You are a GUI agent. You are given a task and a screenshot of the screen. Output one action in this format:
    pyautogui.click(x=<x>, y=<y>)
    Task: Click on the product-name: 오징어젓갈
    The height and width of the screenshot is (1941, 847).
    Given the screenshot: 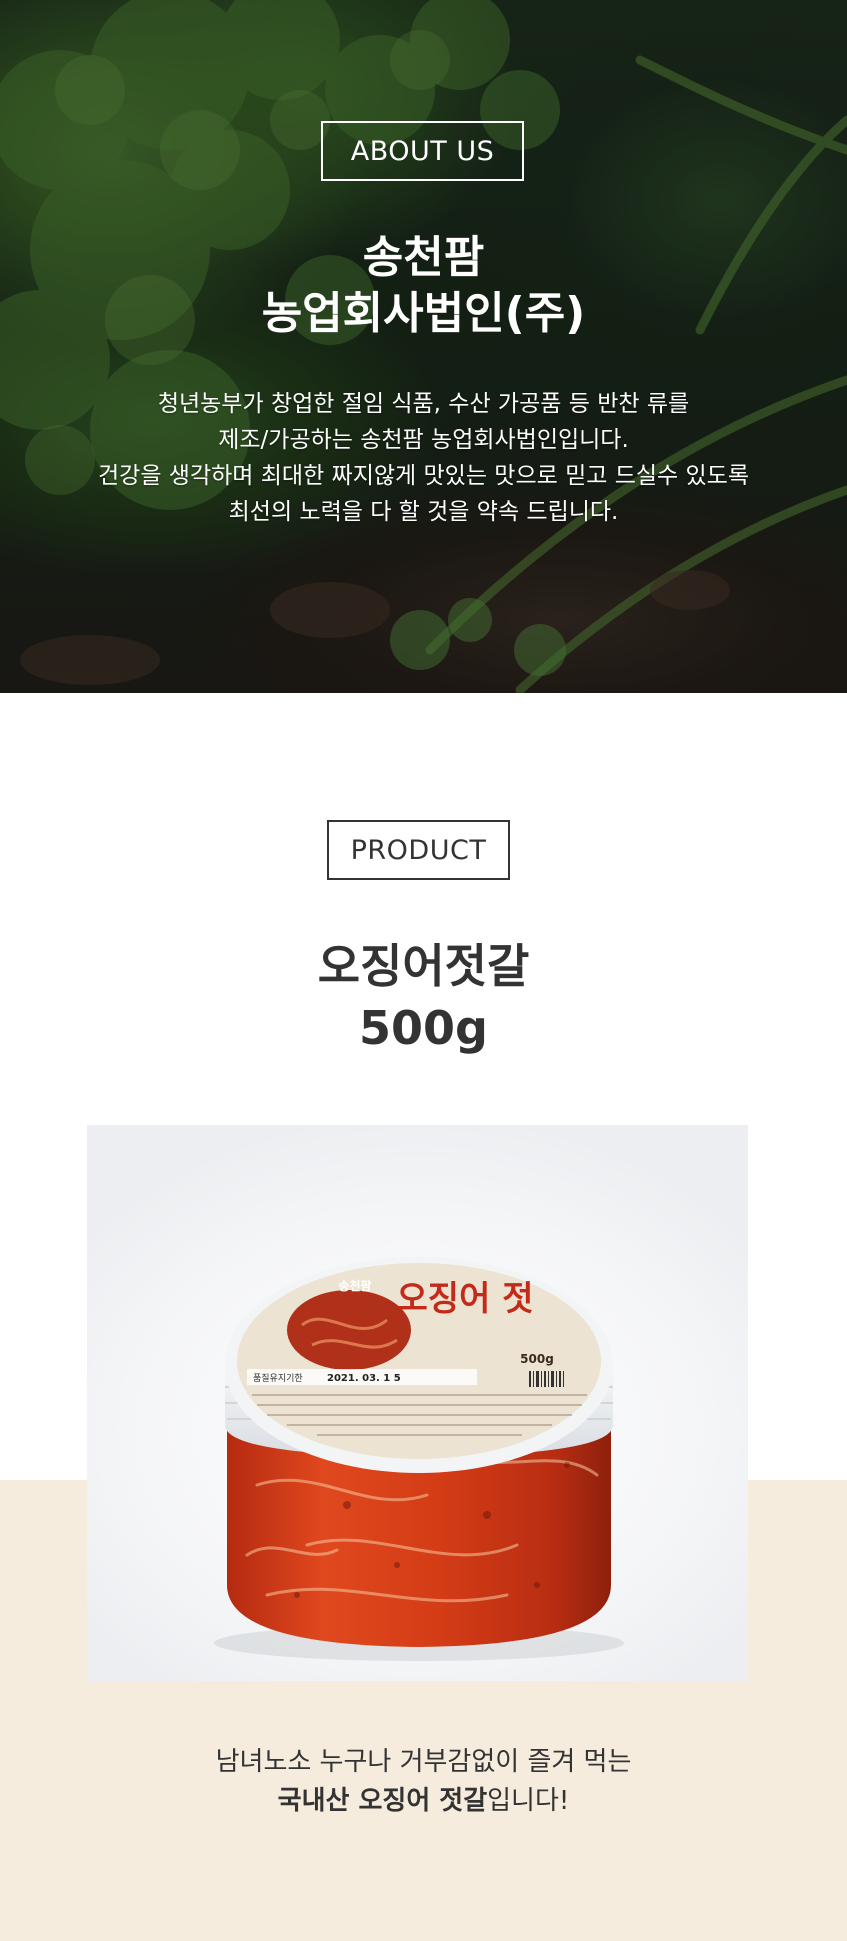 What is the action you would take?
    pyautogui.click(x=423, y=966)
    